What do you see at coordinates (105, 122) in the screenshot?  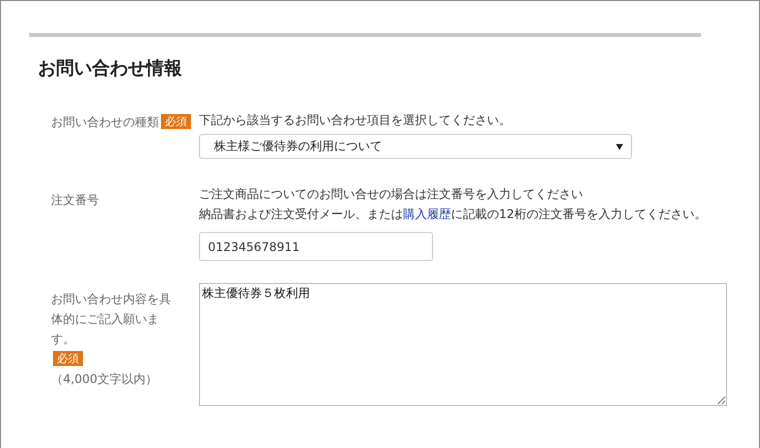 I see `field-label: お問い合わせの種類` at bounding box center [105, 122].